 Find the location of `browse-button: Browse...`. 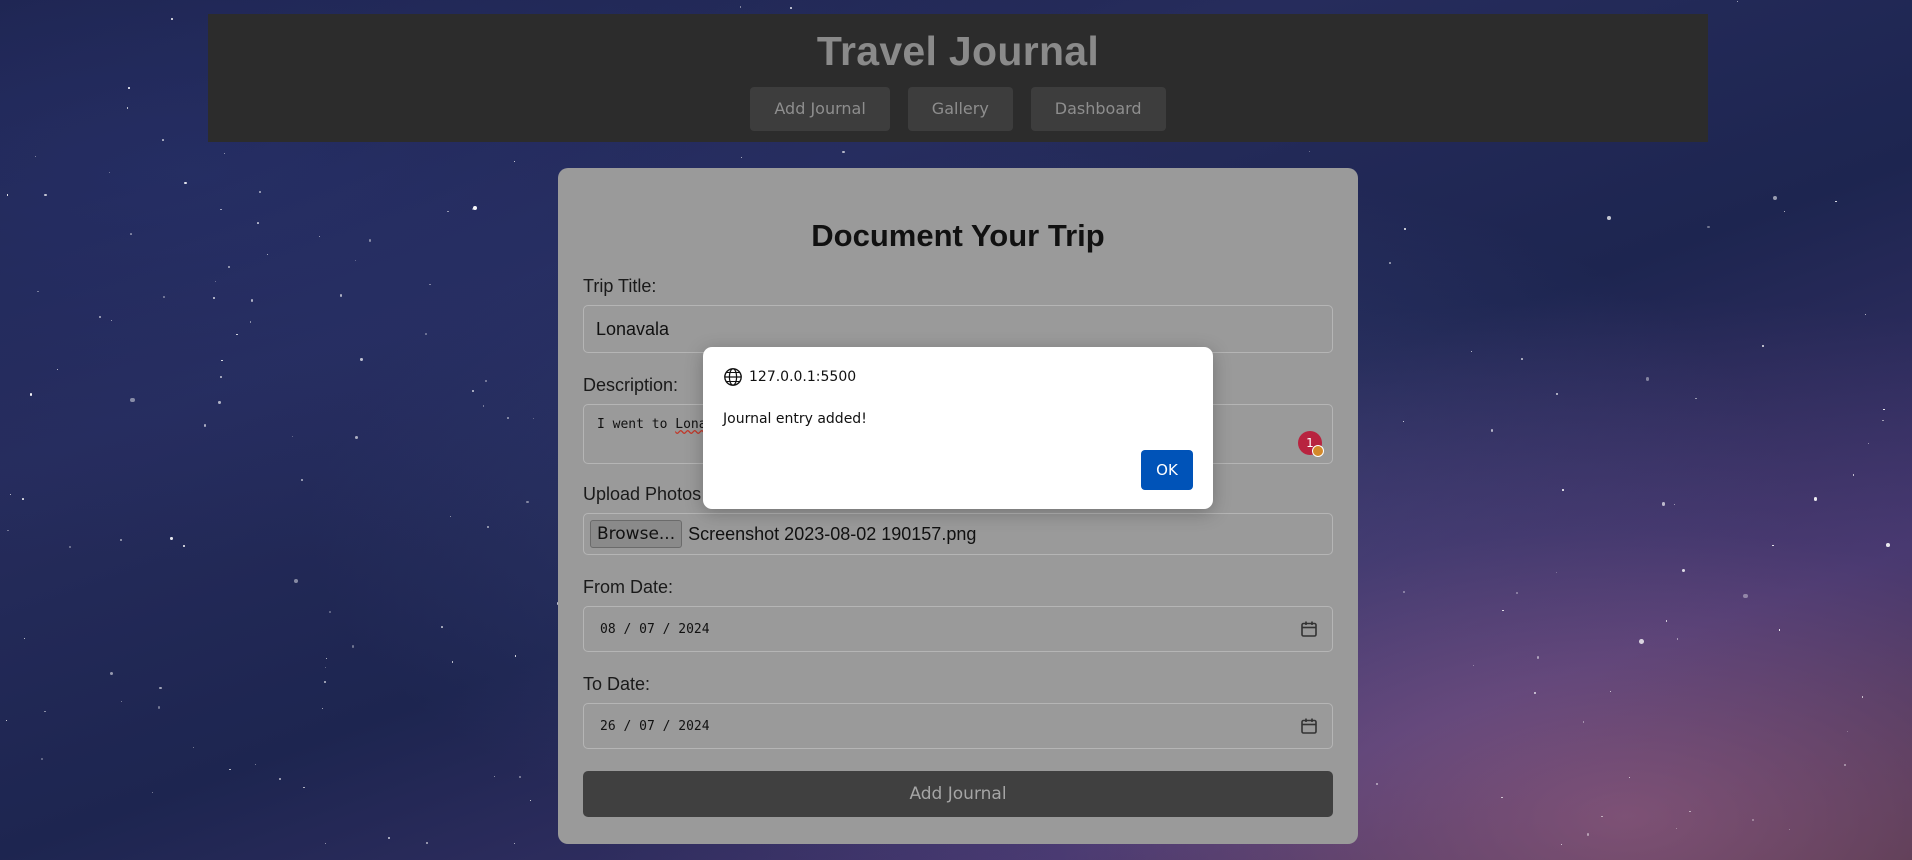

browse-button: Browse... is located at coordinates (636, 534).